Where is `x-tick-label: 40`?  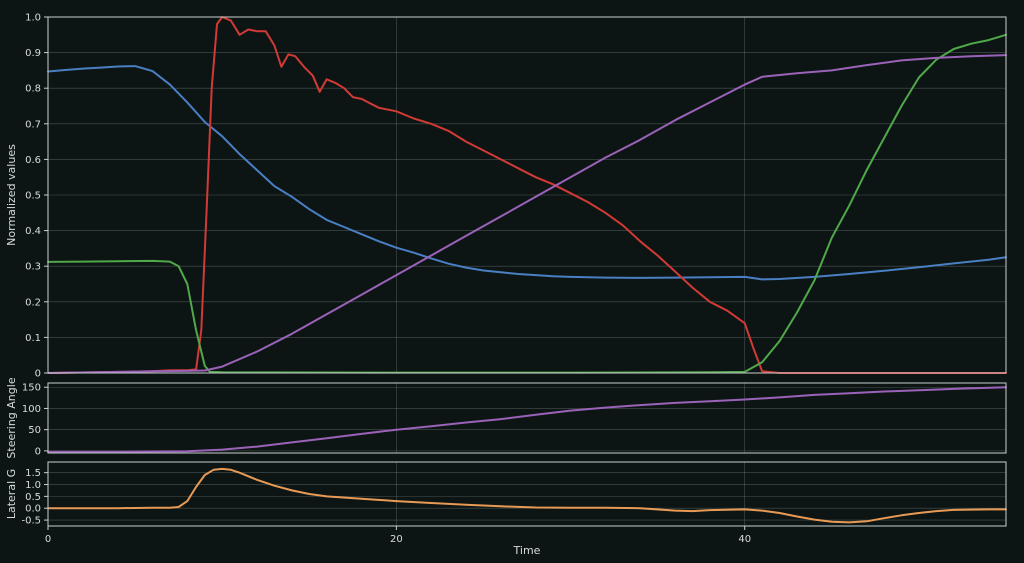
x-tick-label: 40 is located at coordinates (744, 539).